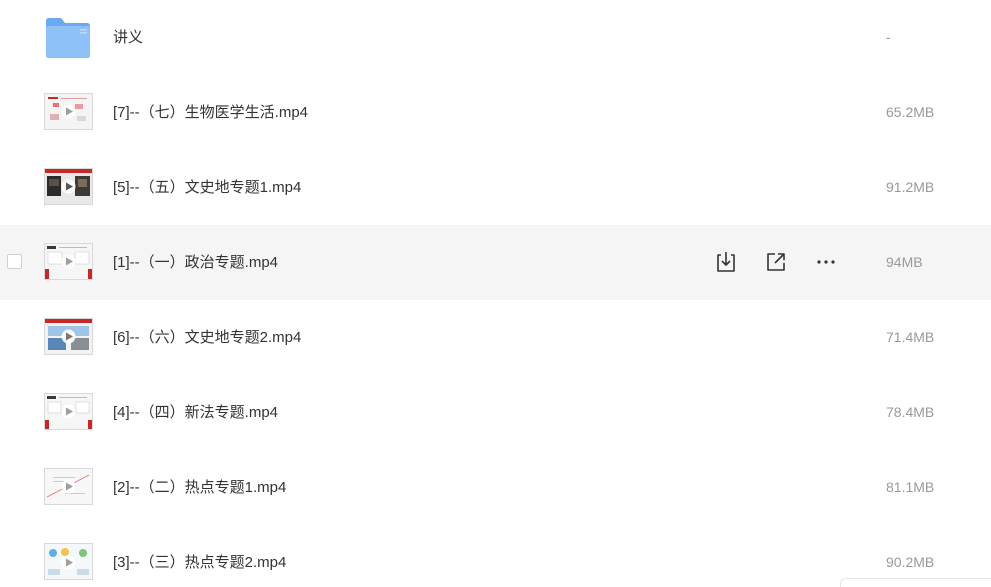 The width and height of the screenshot is (991, 587). I want to click on file-name: [5]--（五）文史地专题1.mp4, so click(207, 187).